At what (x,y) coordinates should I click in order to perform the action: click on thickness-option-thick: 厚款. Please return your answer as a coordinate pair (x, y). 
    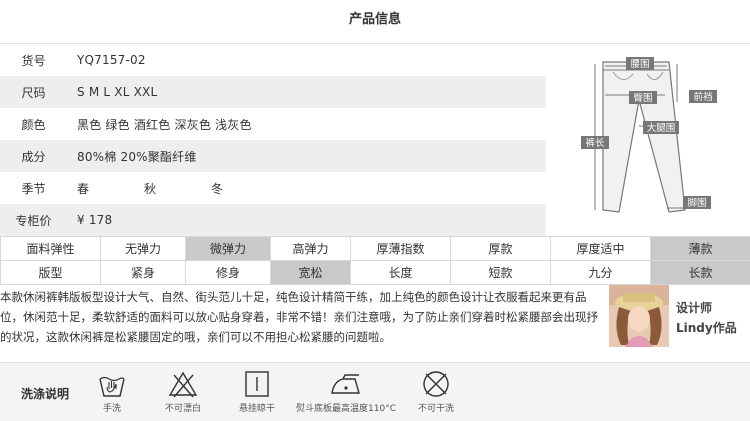
    Looking at the image, I should click on (500, 248).